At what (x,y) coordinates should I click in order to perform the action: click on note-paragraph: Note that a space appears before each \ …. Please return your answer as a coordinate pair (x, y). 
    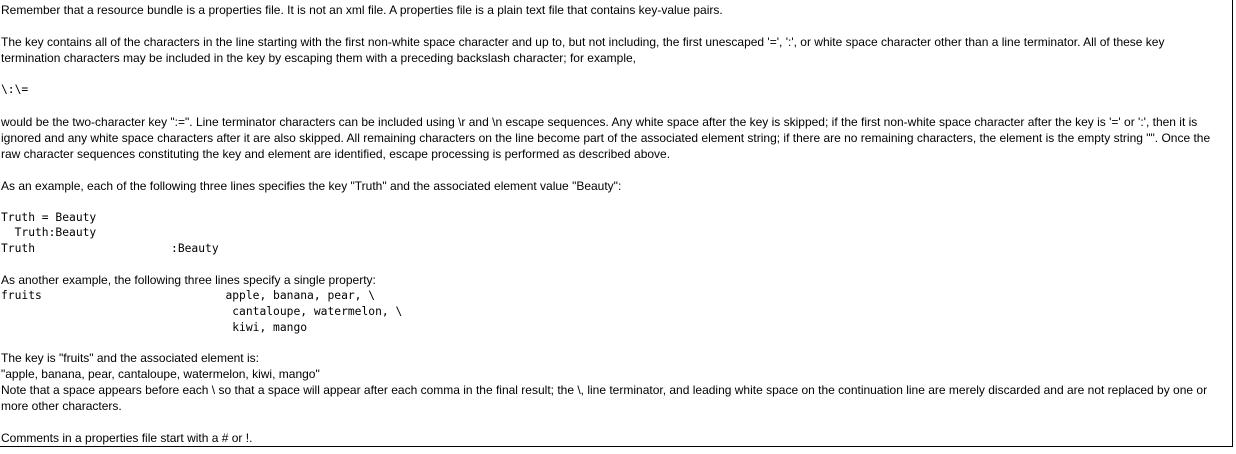
    Looking at the image, I should click on (604, 398).